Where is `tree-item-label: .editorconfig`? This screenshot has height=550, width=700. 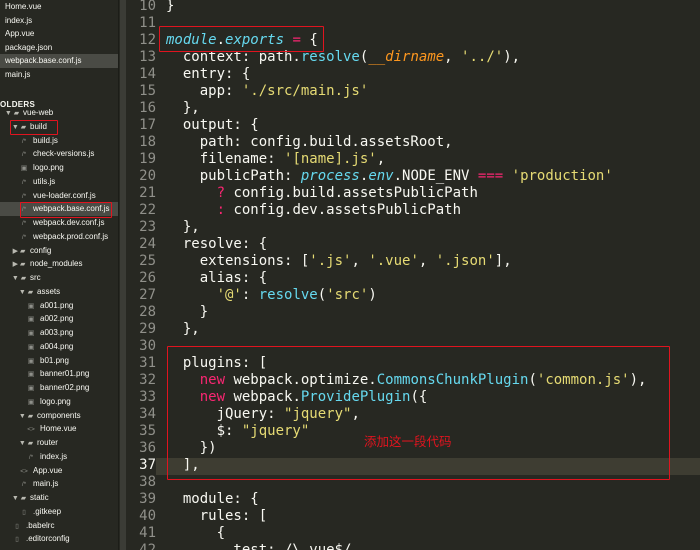
tree-item-label: .editorconfig is located at coordinates (48, 539).